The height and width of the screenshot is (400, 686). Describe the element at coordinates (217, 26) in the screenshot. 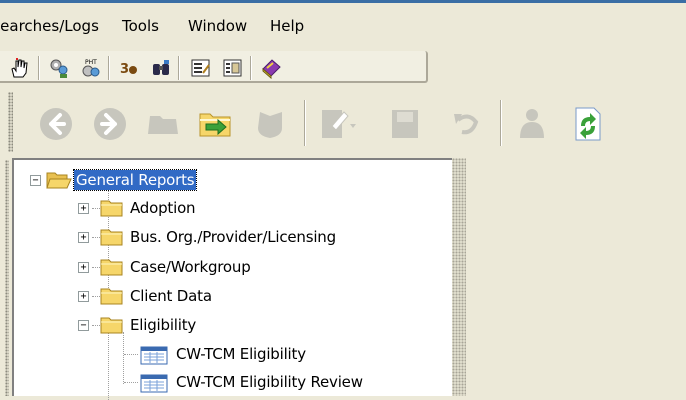

I see `menu-window: Window` at that location.